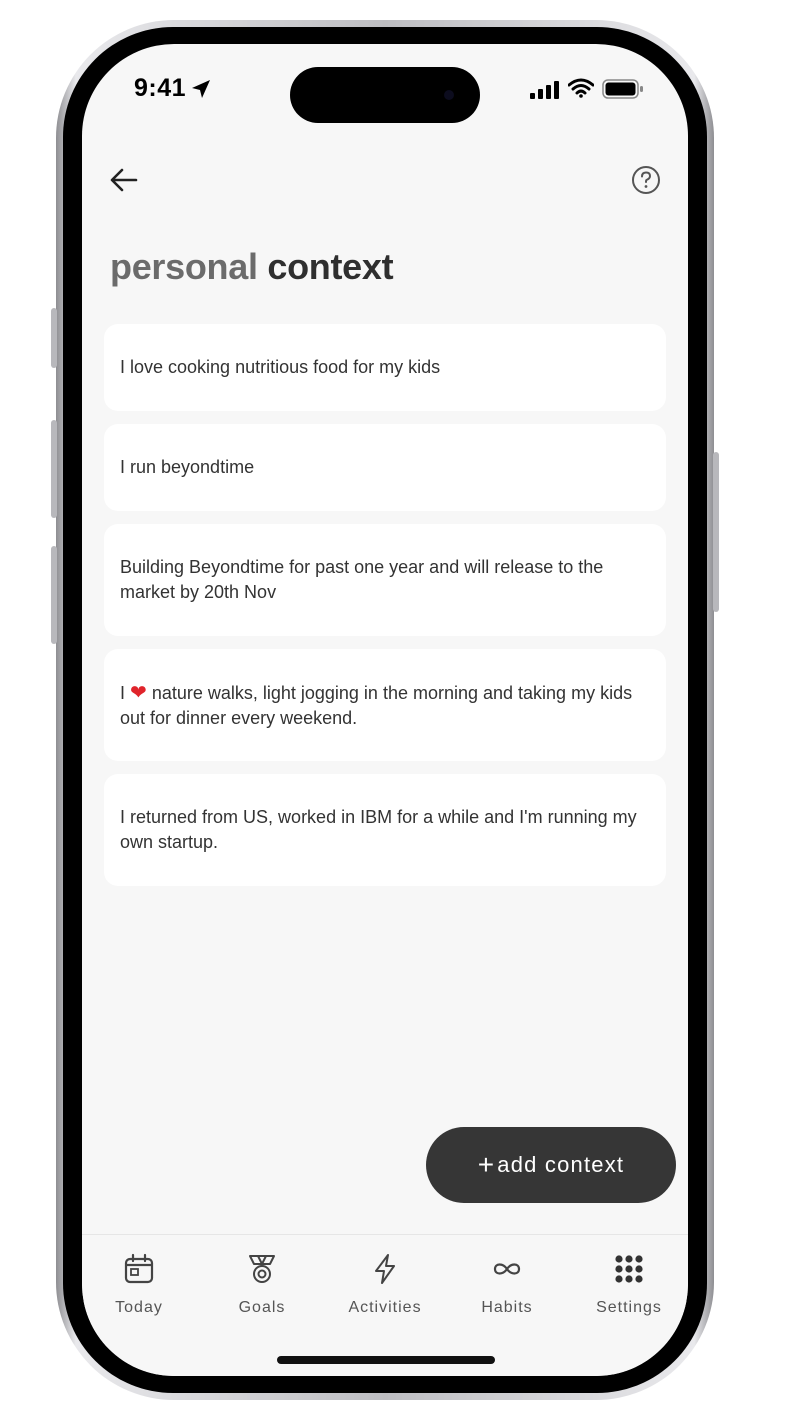 This screenshot has width=800, height=1422. Describe the element at coordinates (386, 1360) in the screenshot. I see `home-indicator` at that location.